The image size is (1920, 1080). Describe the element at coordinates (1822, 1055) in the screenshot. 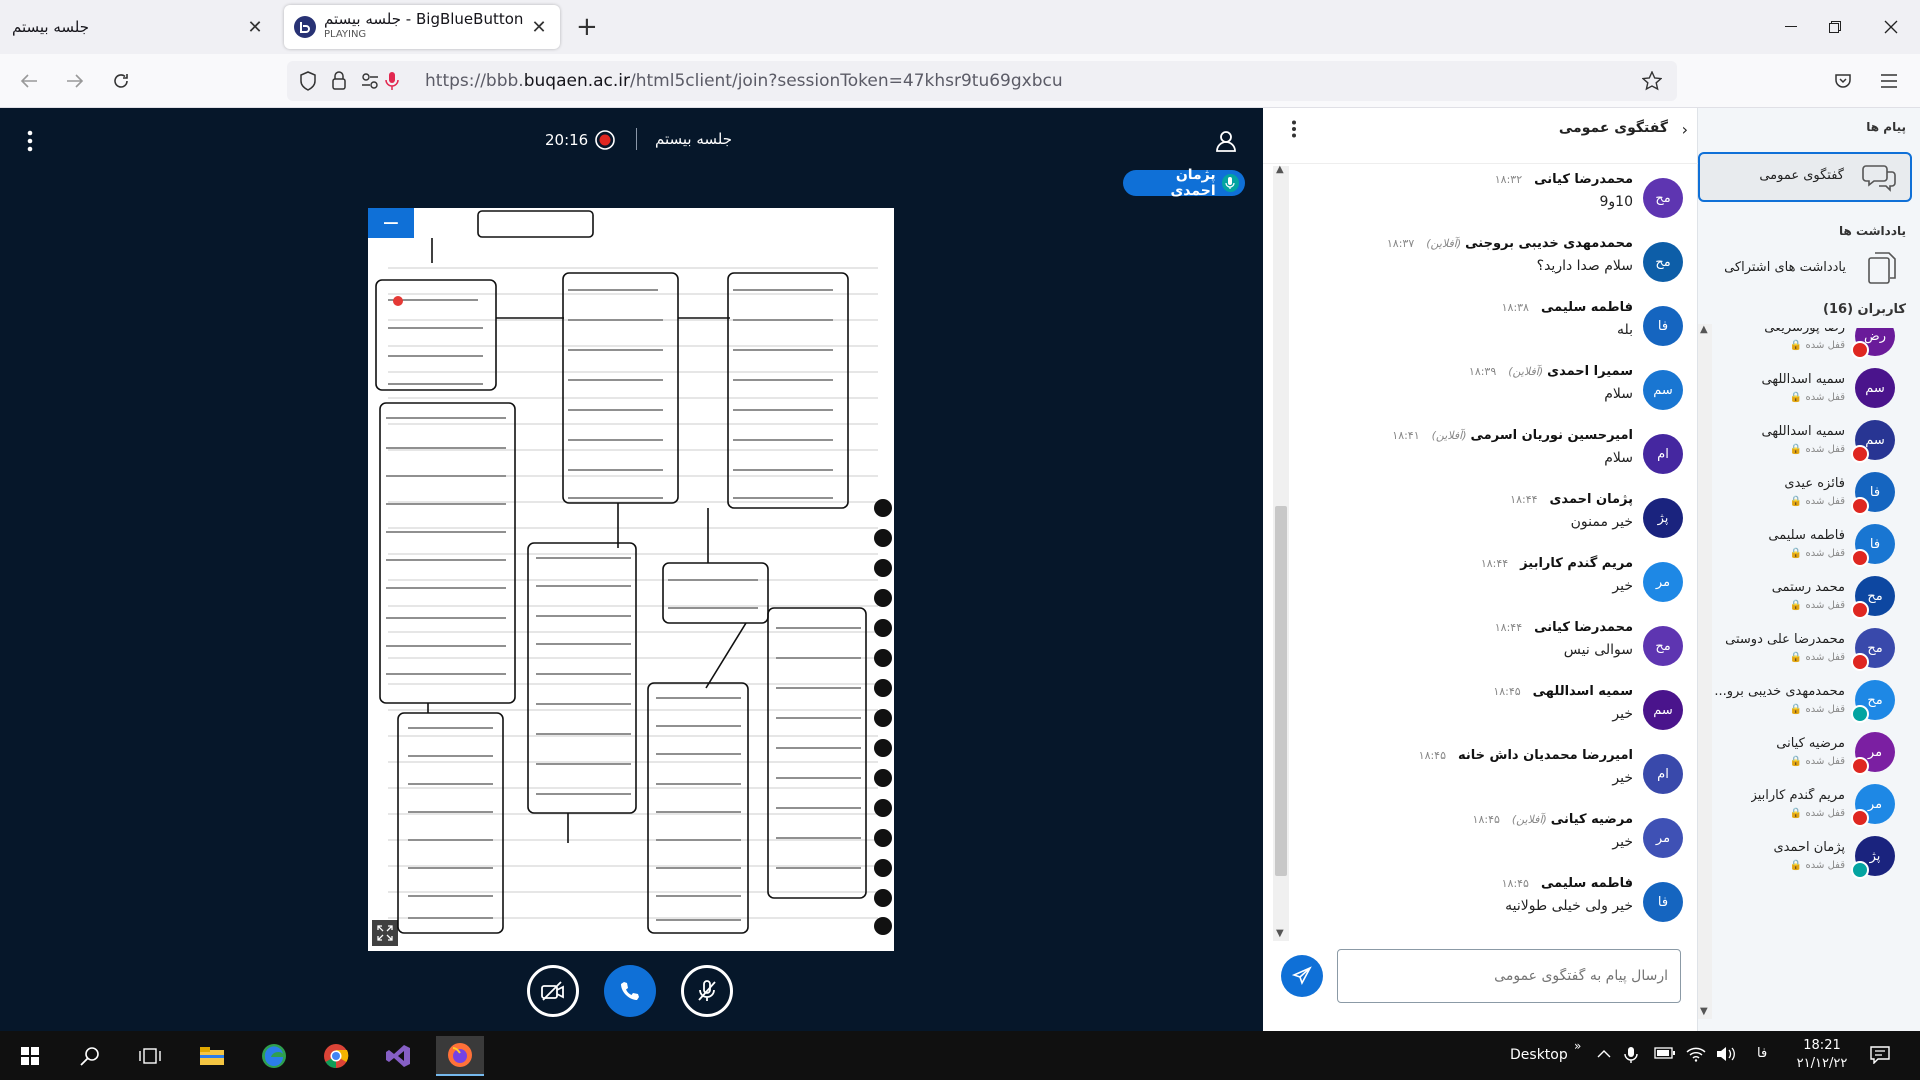

I see `clock: 18:21 ۲۱/۱۲/۲۲` at that location.